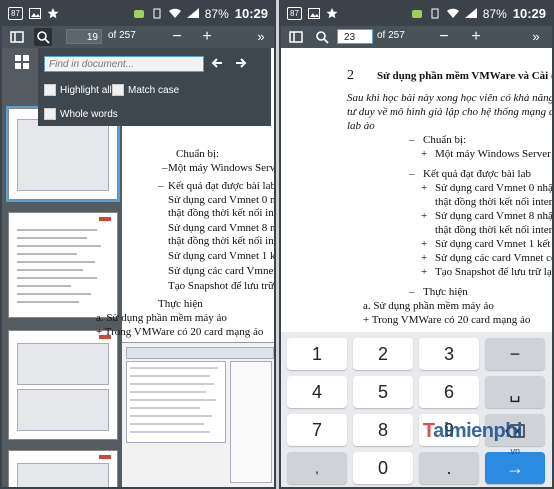 Image resolution: width=554 pixels, height=489 pixels. I want to click on find-next-button, so click(241, 64).